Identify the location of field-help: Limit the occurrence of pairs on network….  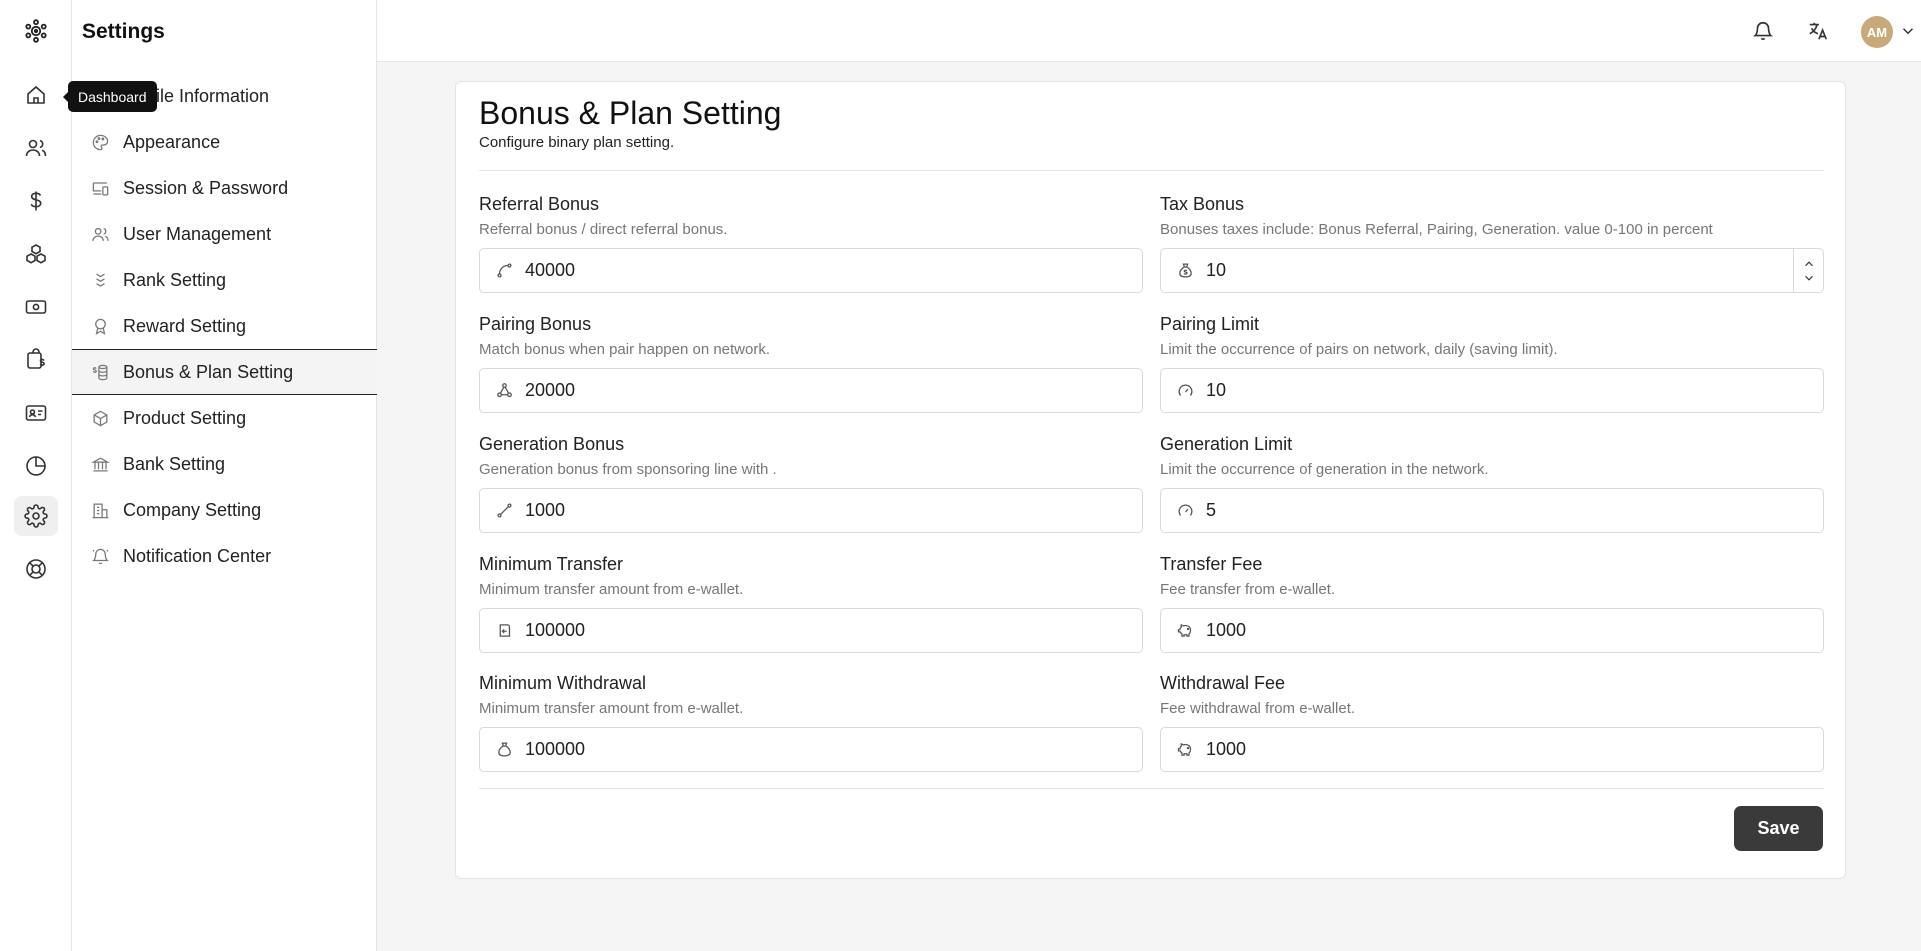
(1359, 349).